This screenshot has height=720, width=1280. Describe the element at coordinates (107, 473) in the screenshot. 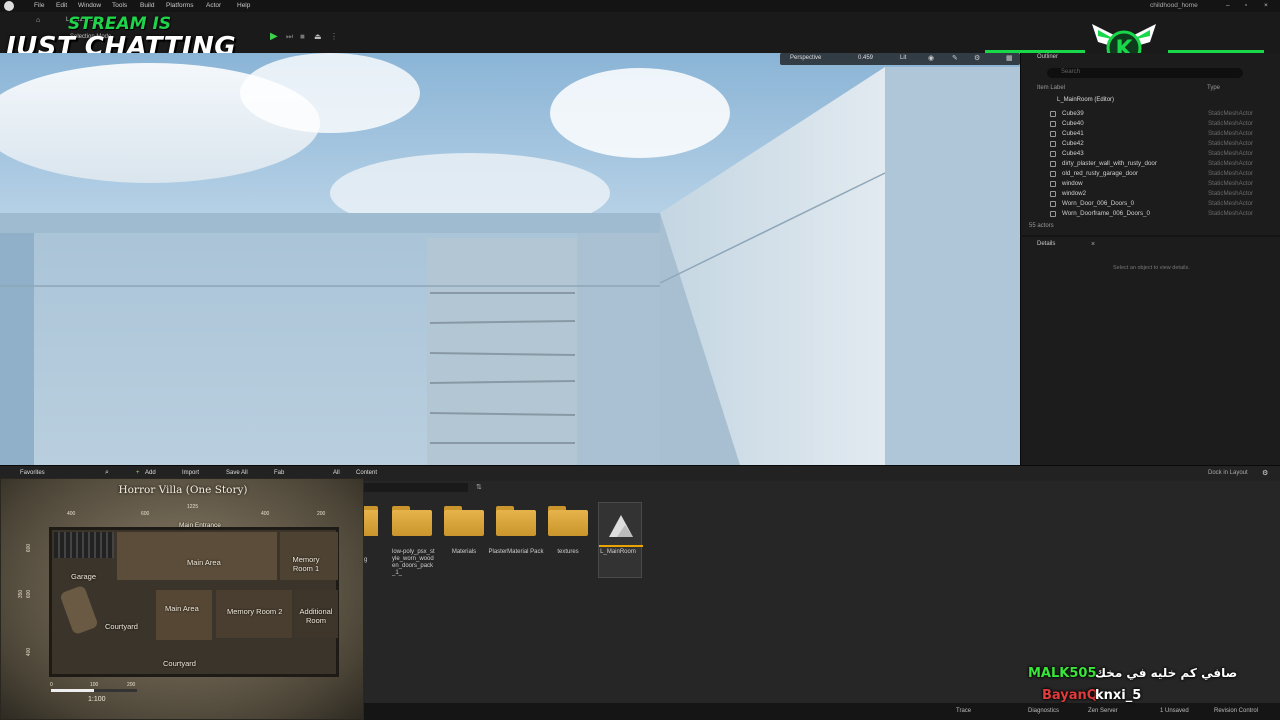

I see `search-icon: ⌕` at that location.